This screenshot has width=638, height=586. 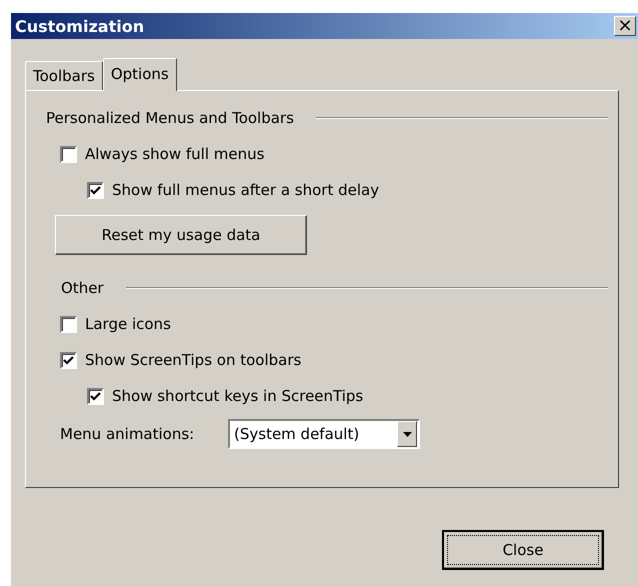 I want to click on checkbox-label: Show full menus after a short delay, so click(x=246, y=190).